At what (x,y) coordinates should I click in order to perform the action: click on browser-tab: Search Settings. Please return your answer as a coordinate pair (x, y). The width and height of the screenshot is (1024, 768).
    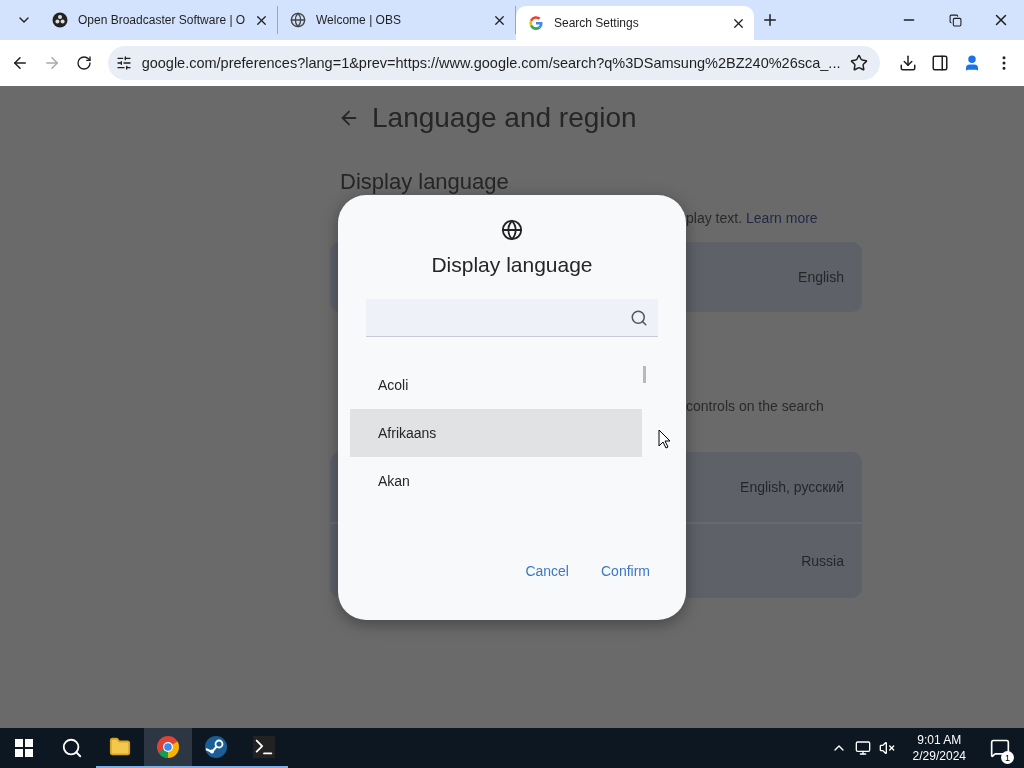
    Looking at the image, I should click on (635, 23).